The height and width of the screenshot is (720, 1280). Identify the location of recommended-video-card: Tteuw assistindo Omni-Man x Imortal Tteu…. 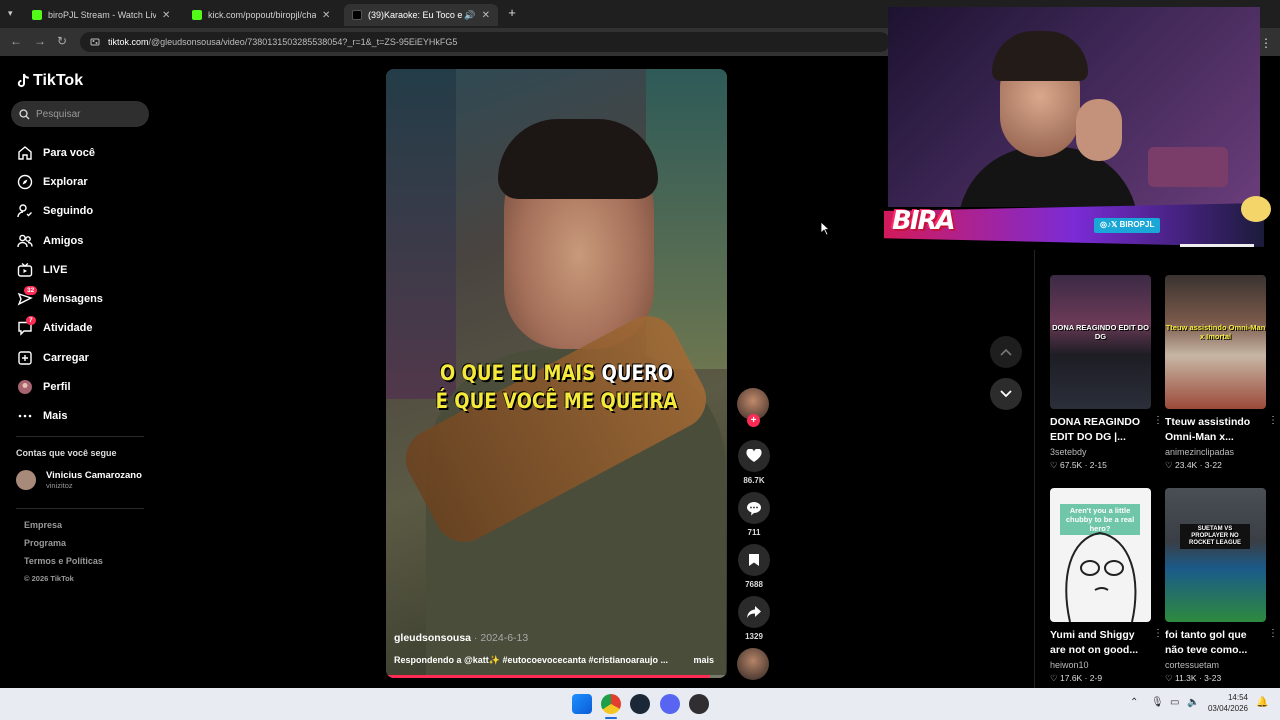
(1221, 373).